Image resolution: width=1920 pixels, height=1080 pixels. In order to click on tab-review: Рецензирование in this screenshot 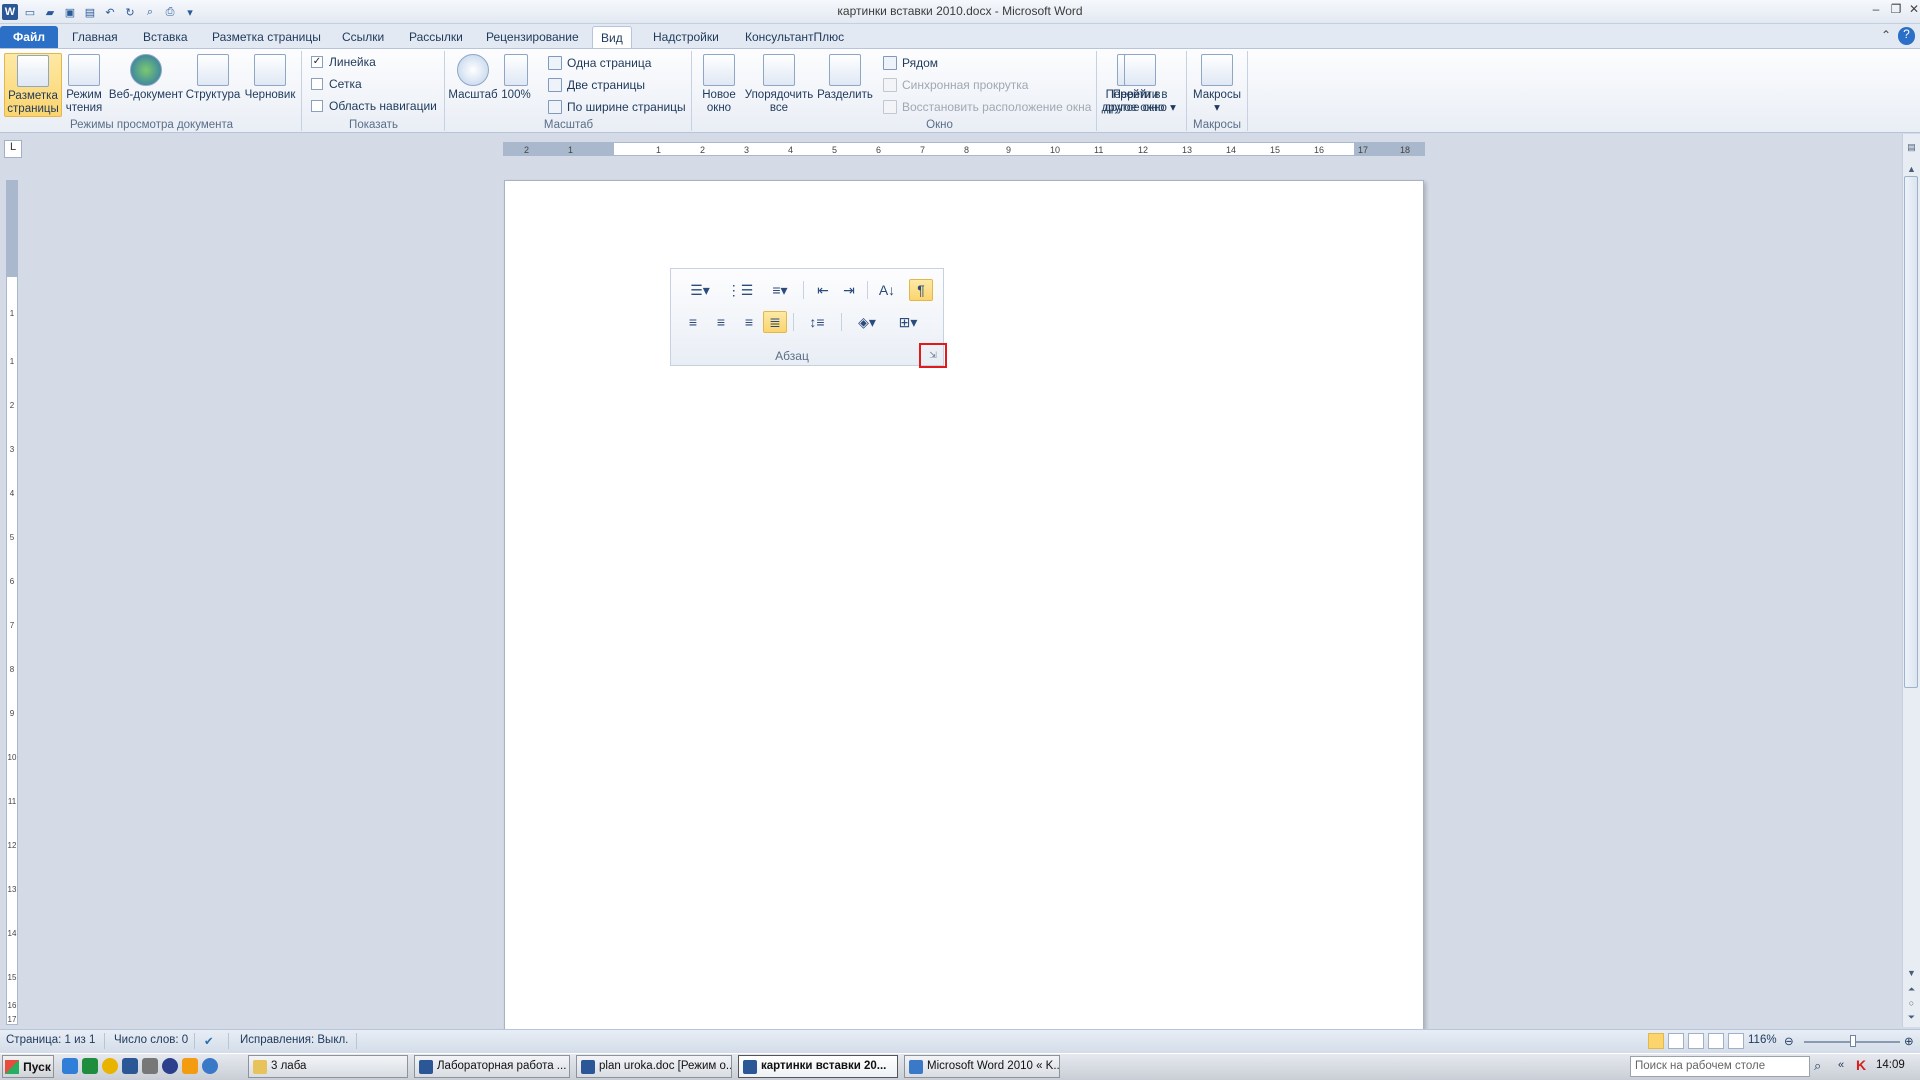, I will do `click(532, 37)`.